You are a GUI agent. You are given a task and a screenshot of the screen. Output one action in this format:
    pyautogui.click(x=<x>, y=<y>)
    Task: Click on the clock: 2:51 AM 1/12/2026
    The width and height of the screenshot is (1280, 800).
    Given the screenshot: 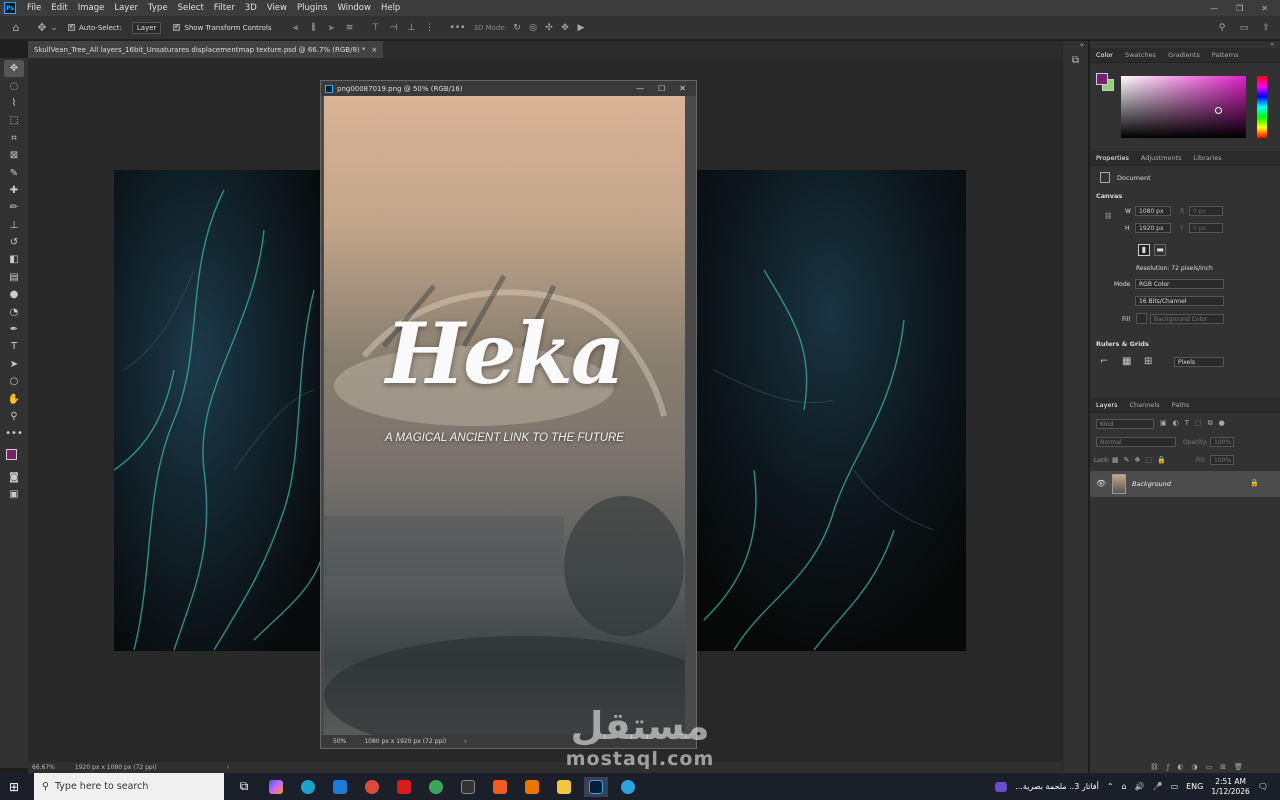 What is the action you would take?
    pyautogui.click(x=1230, y=787)
    